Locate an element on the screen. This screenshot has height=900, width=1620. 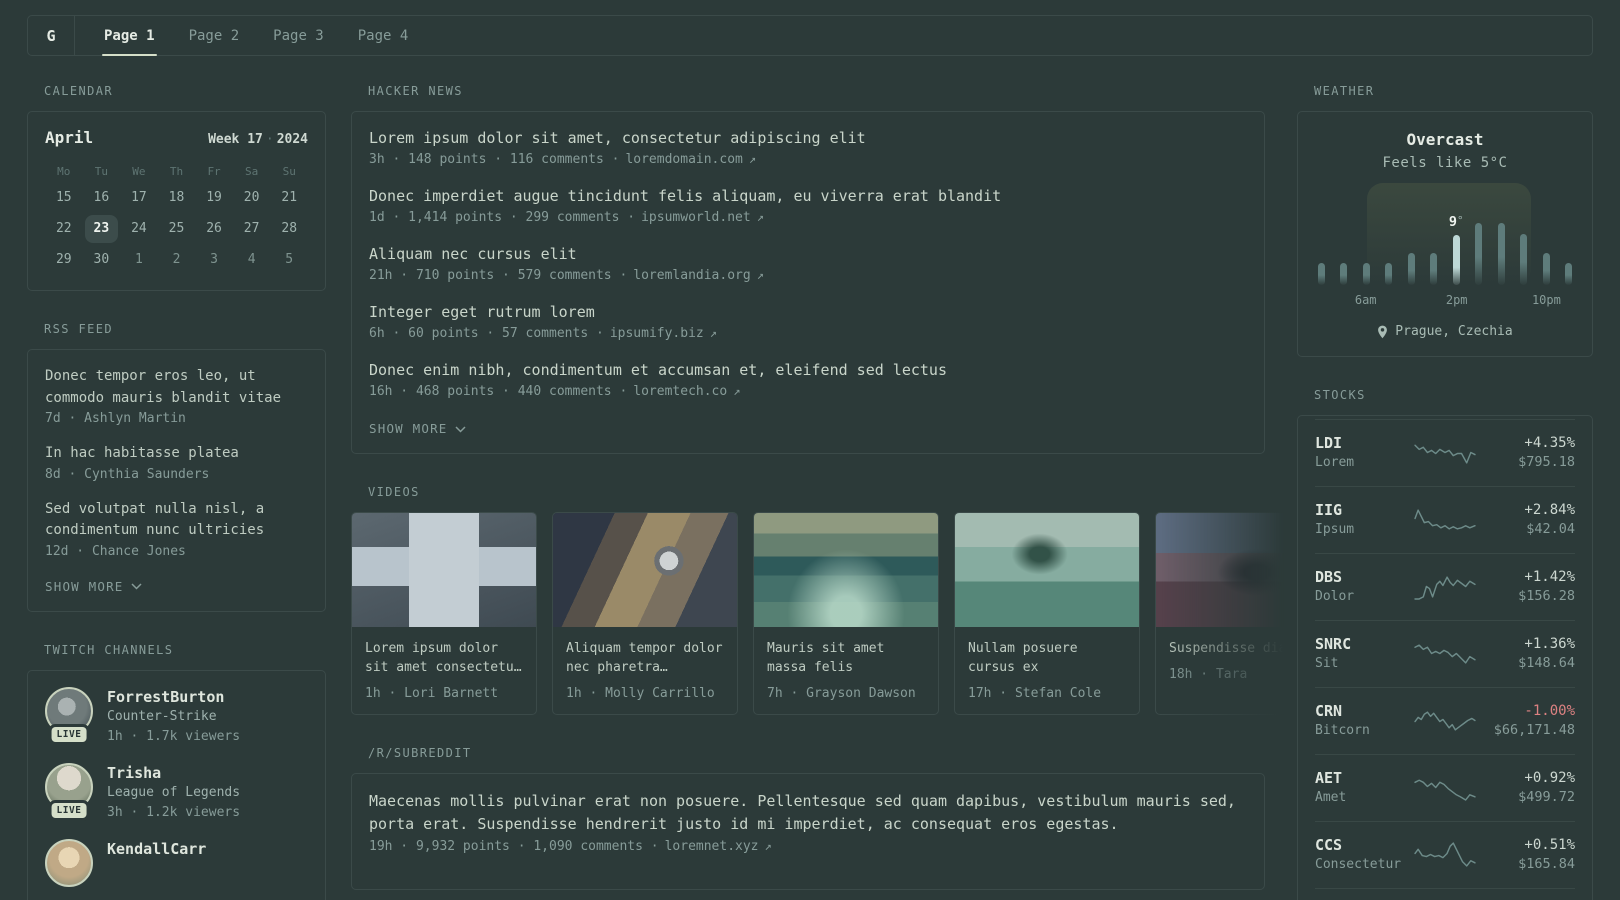
stock-row: DBS Dolor +1.42% $156.28 is located at coordinates (1445, 586).